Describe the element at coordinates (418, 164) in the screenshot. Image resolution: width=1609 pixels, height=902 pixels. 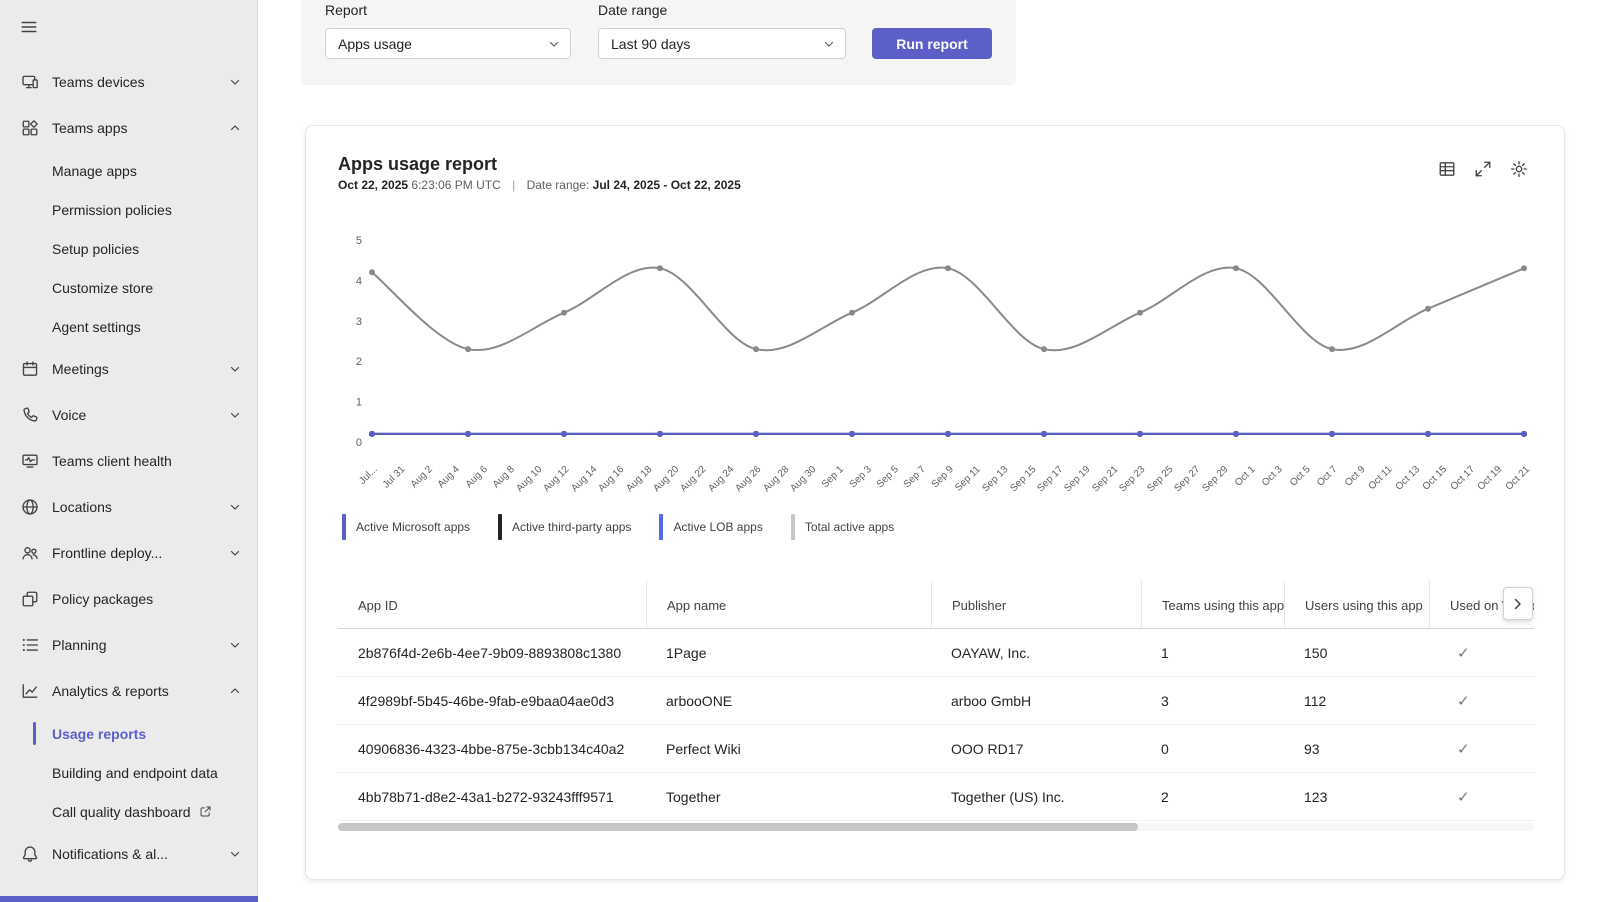
I see `report-title: Apps usage report` at that location.